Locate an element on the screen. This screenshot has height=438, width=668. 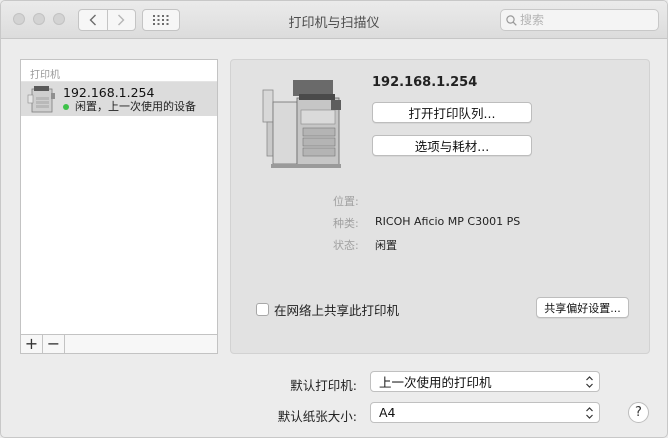
printer-large-icon is located at coordinates (301, 124).